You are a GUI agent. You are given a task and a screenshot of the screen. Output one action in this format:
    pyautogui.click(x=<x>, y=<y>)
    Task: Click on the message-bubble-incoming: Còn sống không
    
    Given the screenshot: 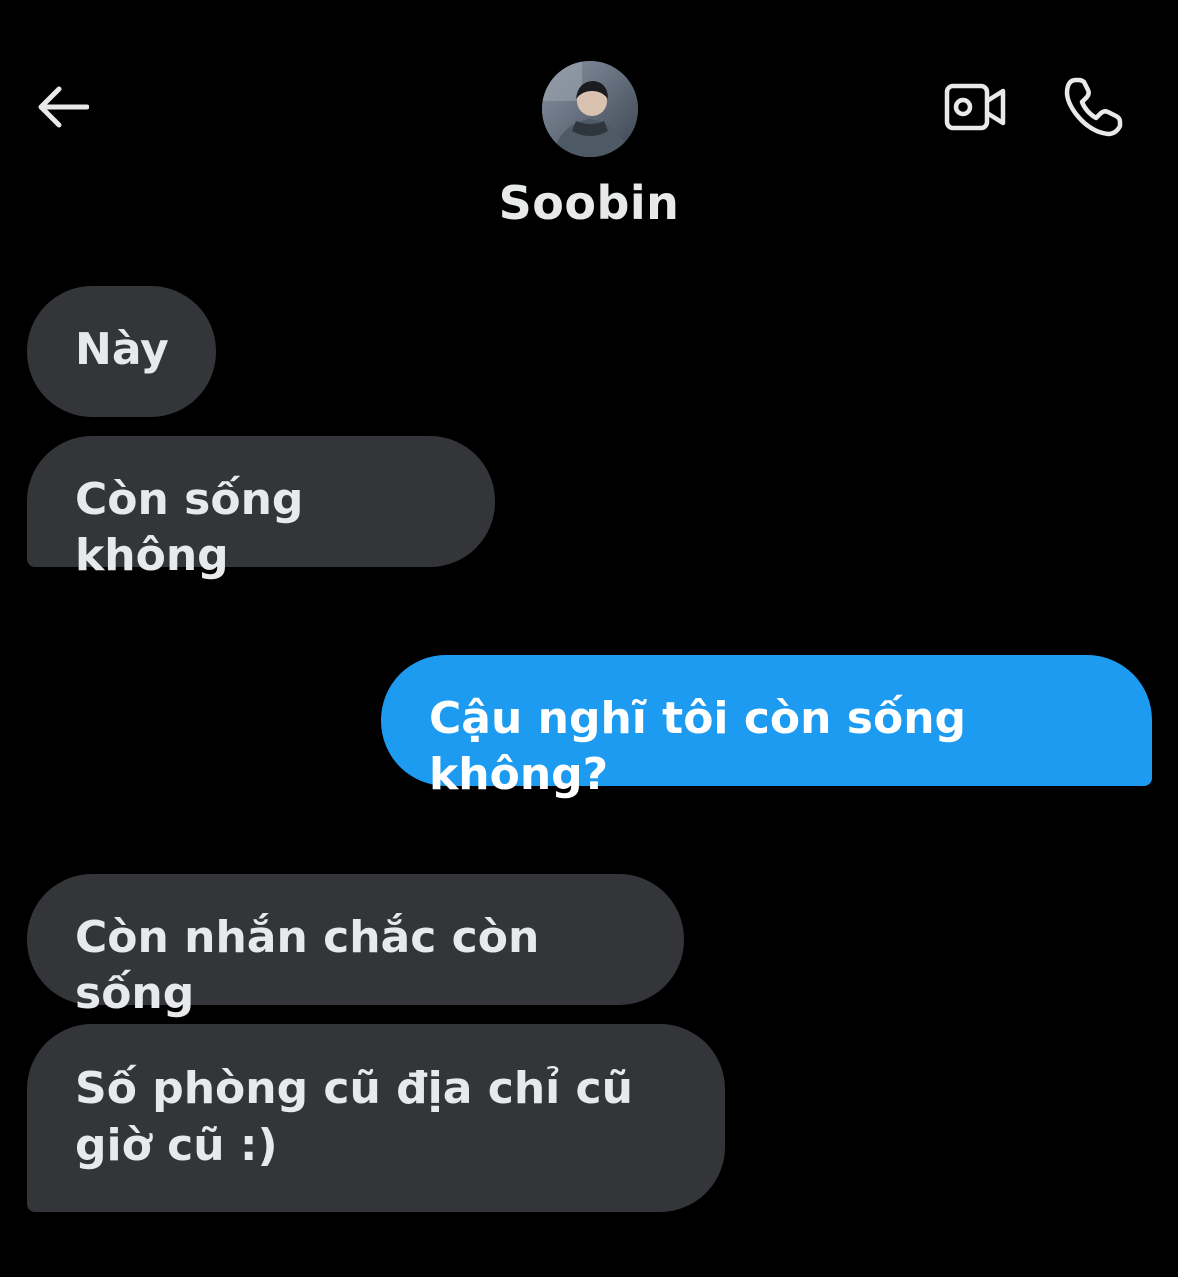 What is the action you would take?
    pyautogui.click(x=261, y=508)
    